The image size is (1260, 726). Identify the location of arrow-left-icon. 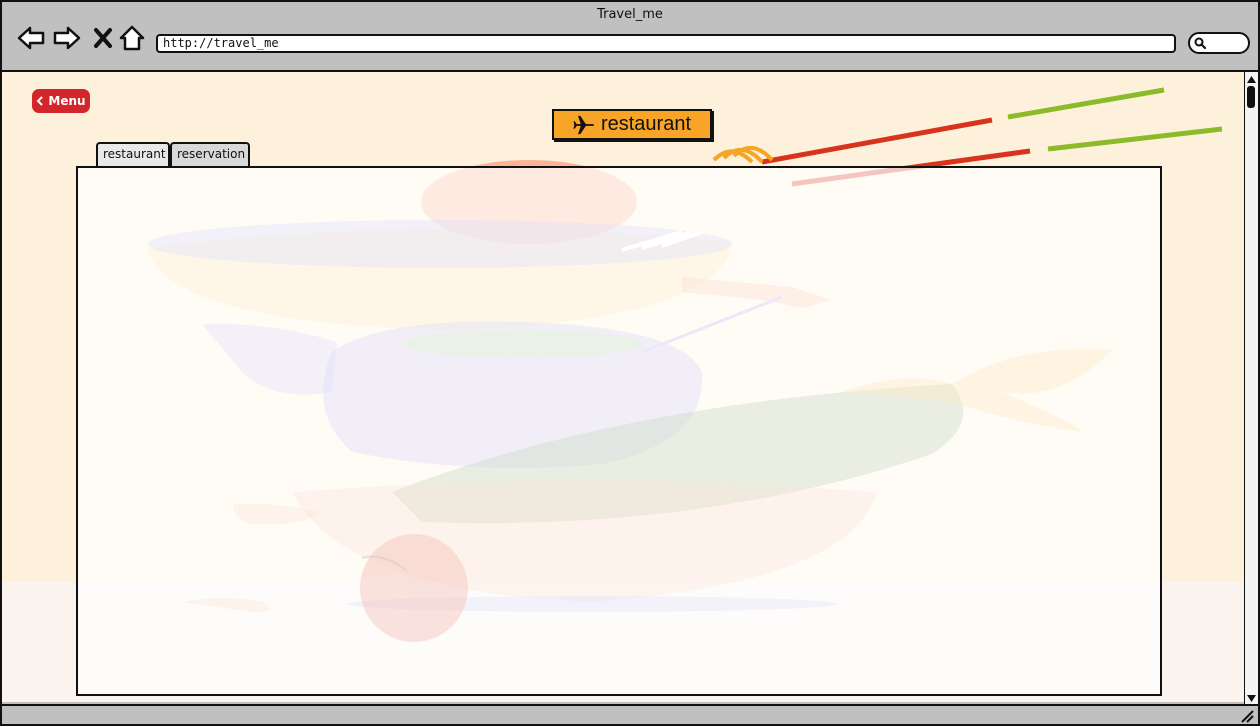
(31, 38).